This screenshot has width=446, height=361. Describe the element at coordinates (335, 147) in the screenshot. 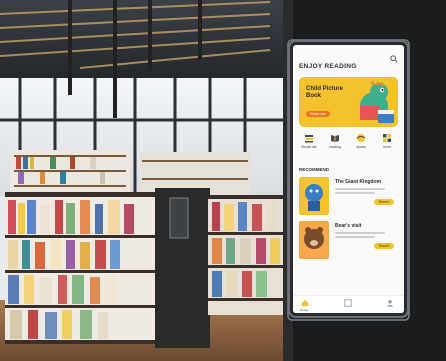

I see `category-label: reading` at that location.